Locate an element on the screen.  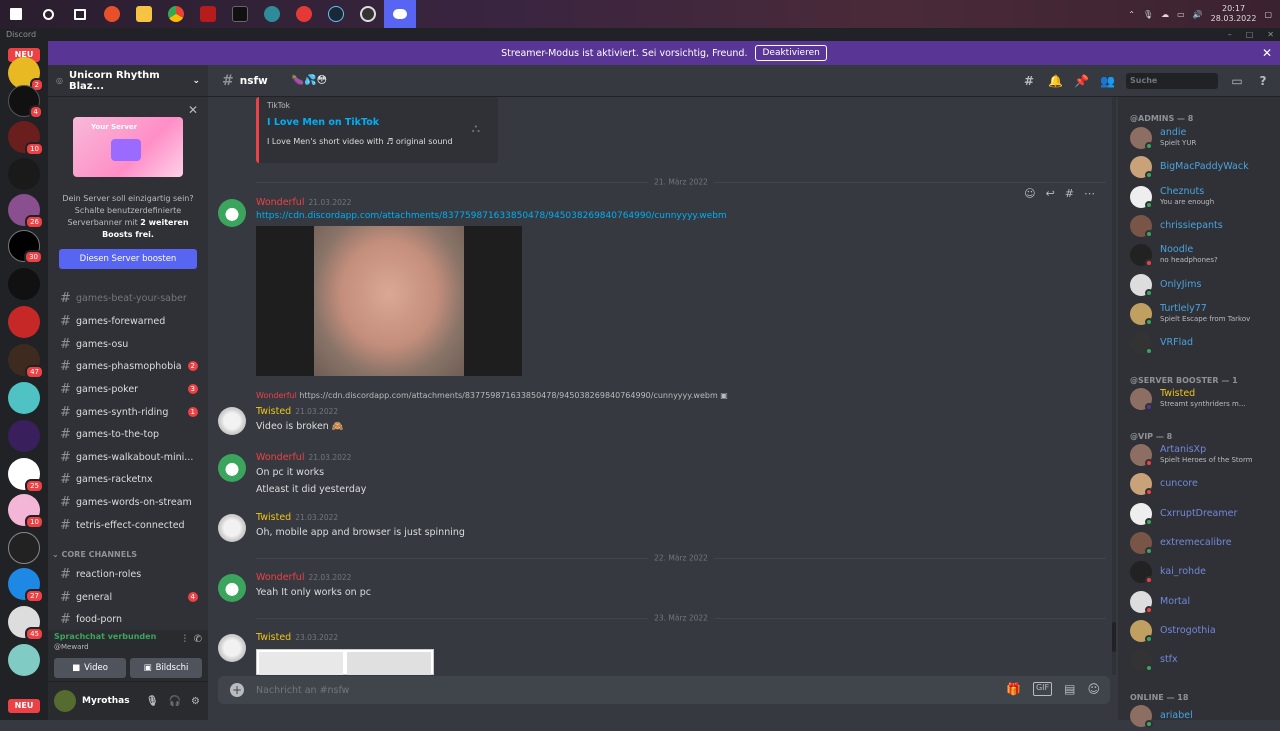
clock: 20:17 28.03.2022 is located at coordinates (1234, 14).